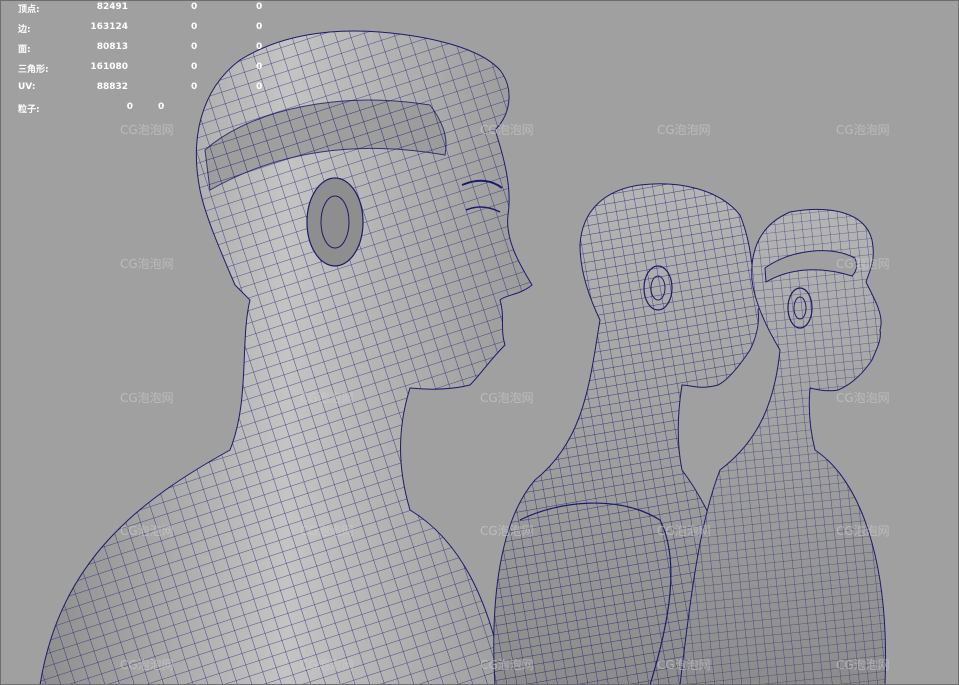 The image size is (959, 685). I want to click on hud-row-vertices: 顶点: 82491 0 0, so click(140, 8).